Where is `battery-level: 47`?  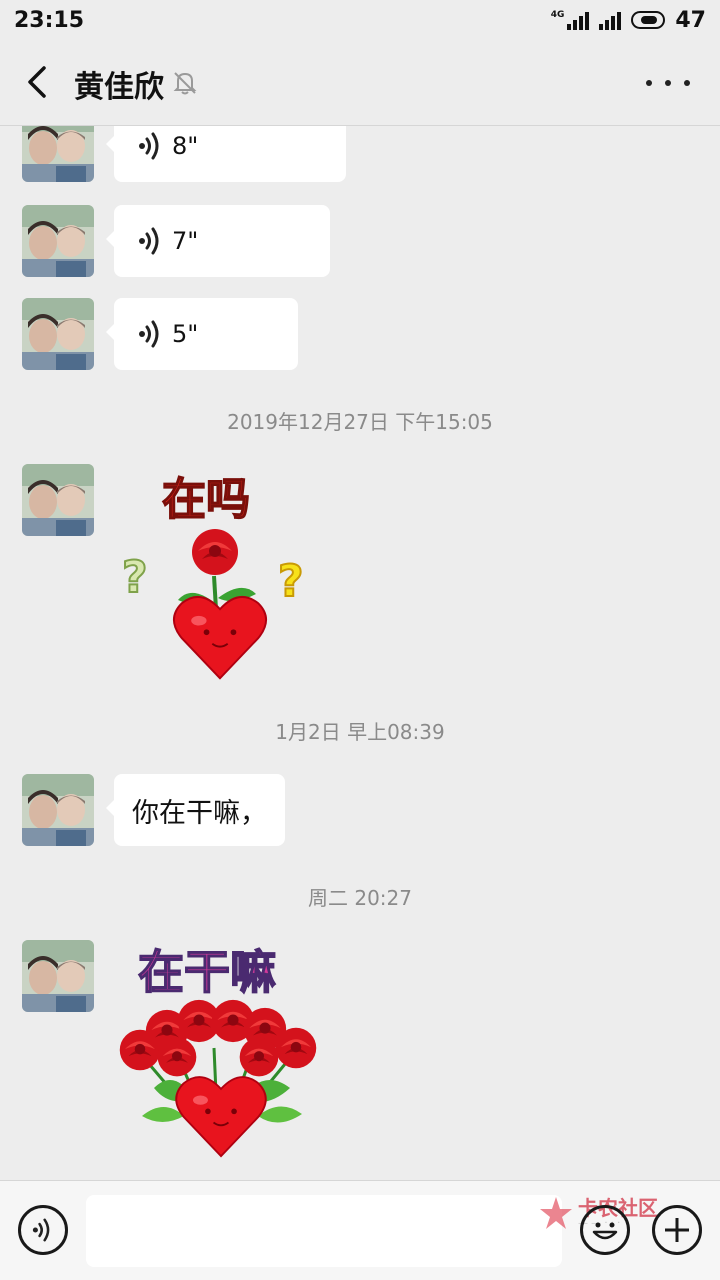 battery-level: 47 is located at coordinates (690, 20).